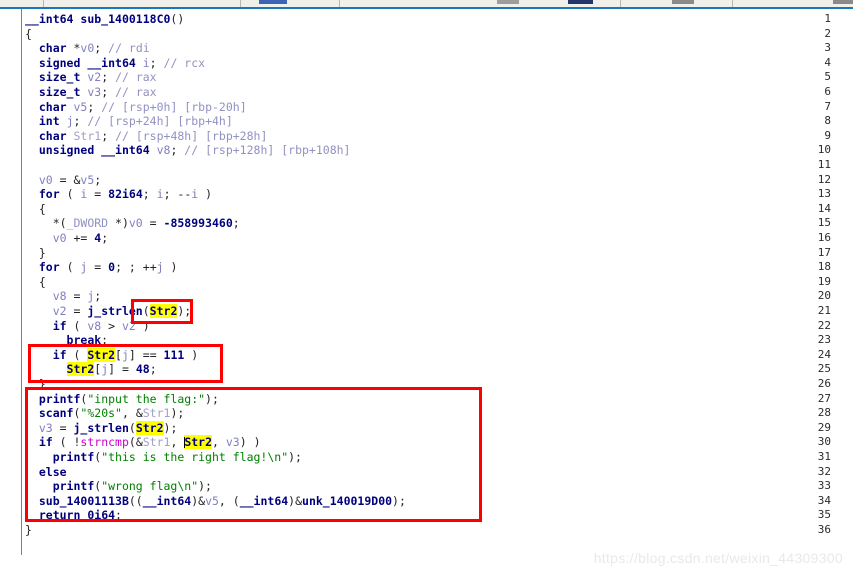 This screenshot has height=584, width=853. I want to click on code-line-8: int j; // [rsp+24h] [rbp+4h], so click(129, 121).